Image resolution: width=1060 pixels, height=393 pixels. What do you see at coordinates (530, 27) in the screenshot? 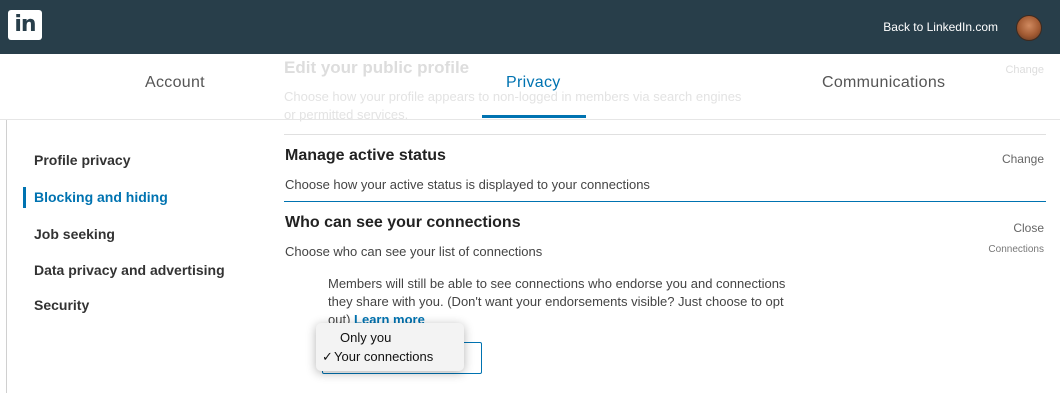
I see `top-navigation-bar: in Back to LinkedIn.com` at bounding box center [530, 27].